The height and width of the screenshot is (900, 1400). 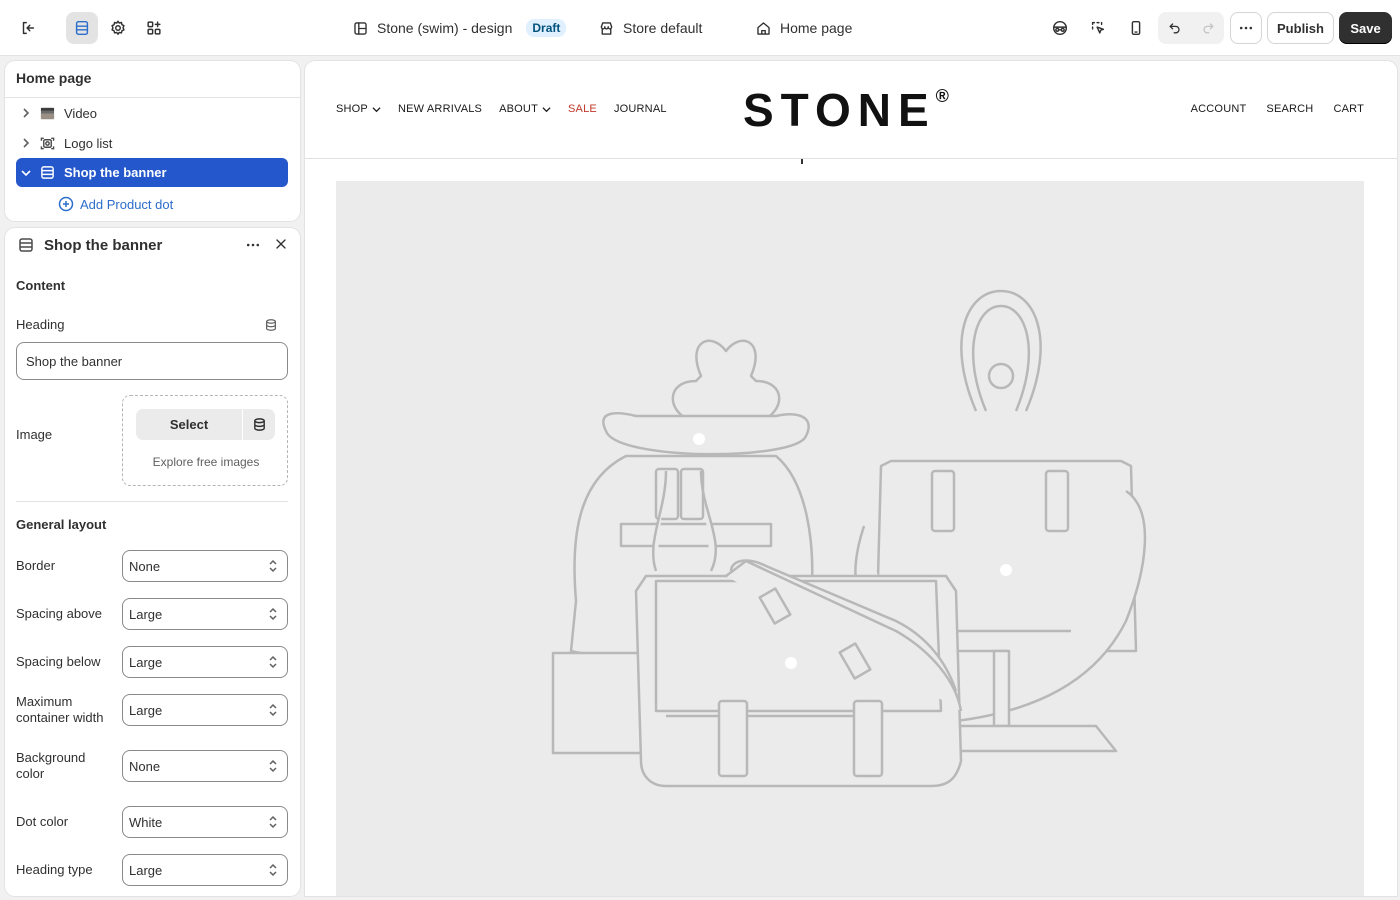 I want to click on spacing-below-select: Large, so click(x=205, y=662).